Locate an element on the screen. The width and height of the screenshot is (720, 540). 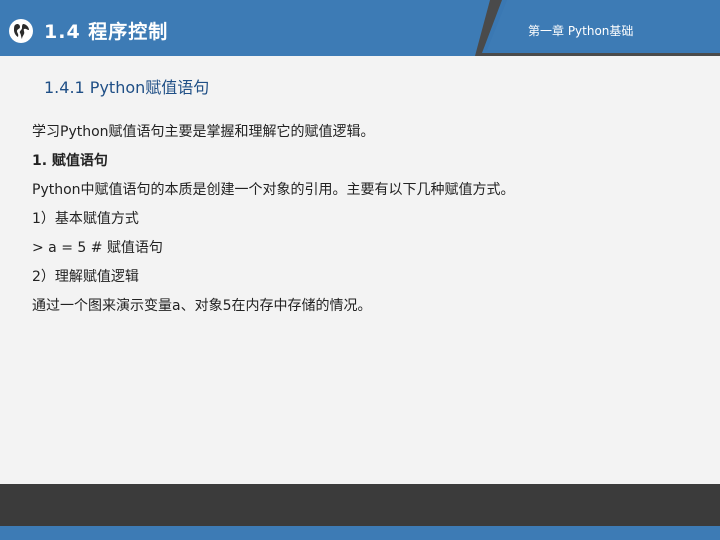
section-title: 1.4 程序控制 is located at coordinates (106, 32).